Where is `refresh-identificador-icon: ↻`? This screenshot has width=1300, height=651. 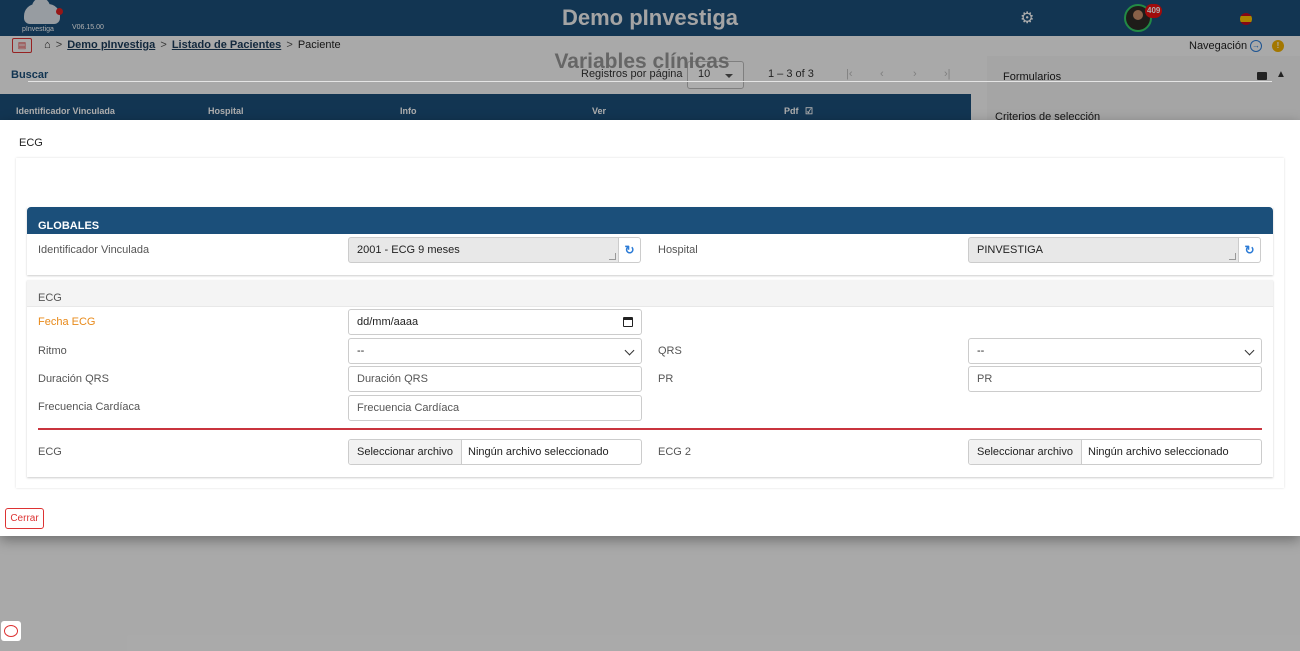 refresh-identificador-icon: ↻ is located at coordinates (630, 250).